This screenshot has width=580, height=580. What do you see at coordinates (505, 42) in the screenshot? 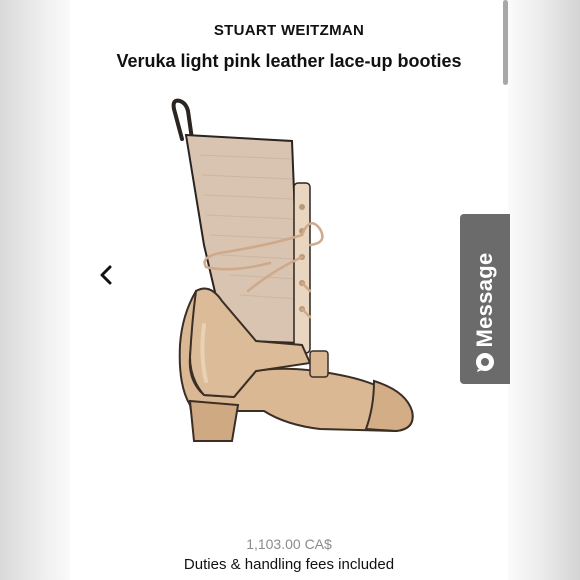
I see `scrollbar` at bounding box center [505, 42].